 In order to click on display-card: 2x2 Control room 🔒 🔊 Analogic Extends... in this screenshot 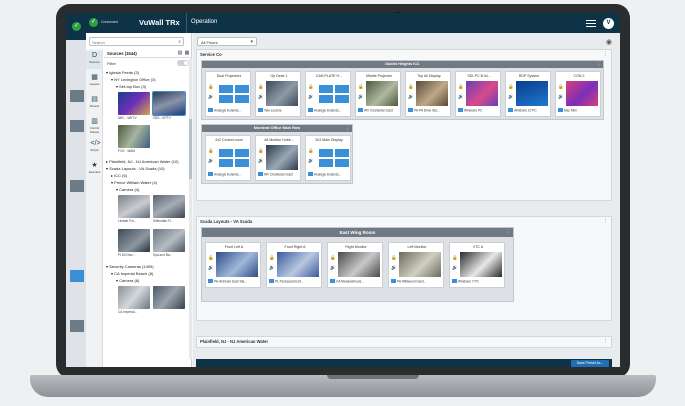, I will do `click(228, 158)`.